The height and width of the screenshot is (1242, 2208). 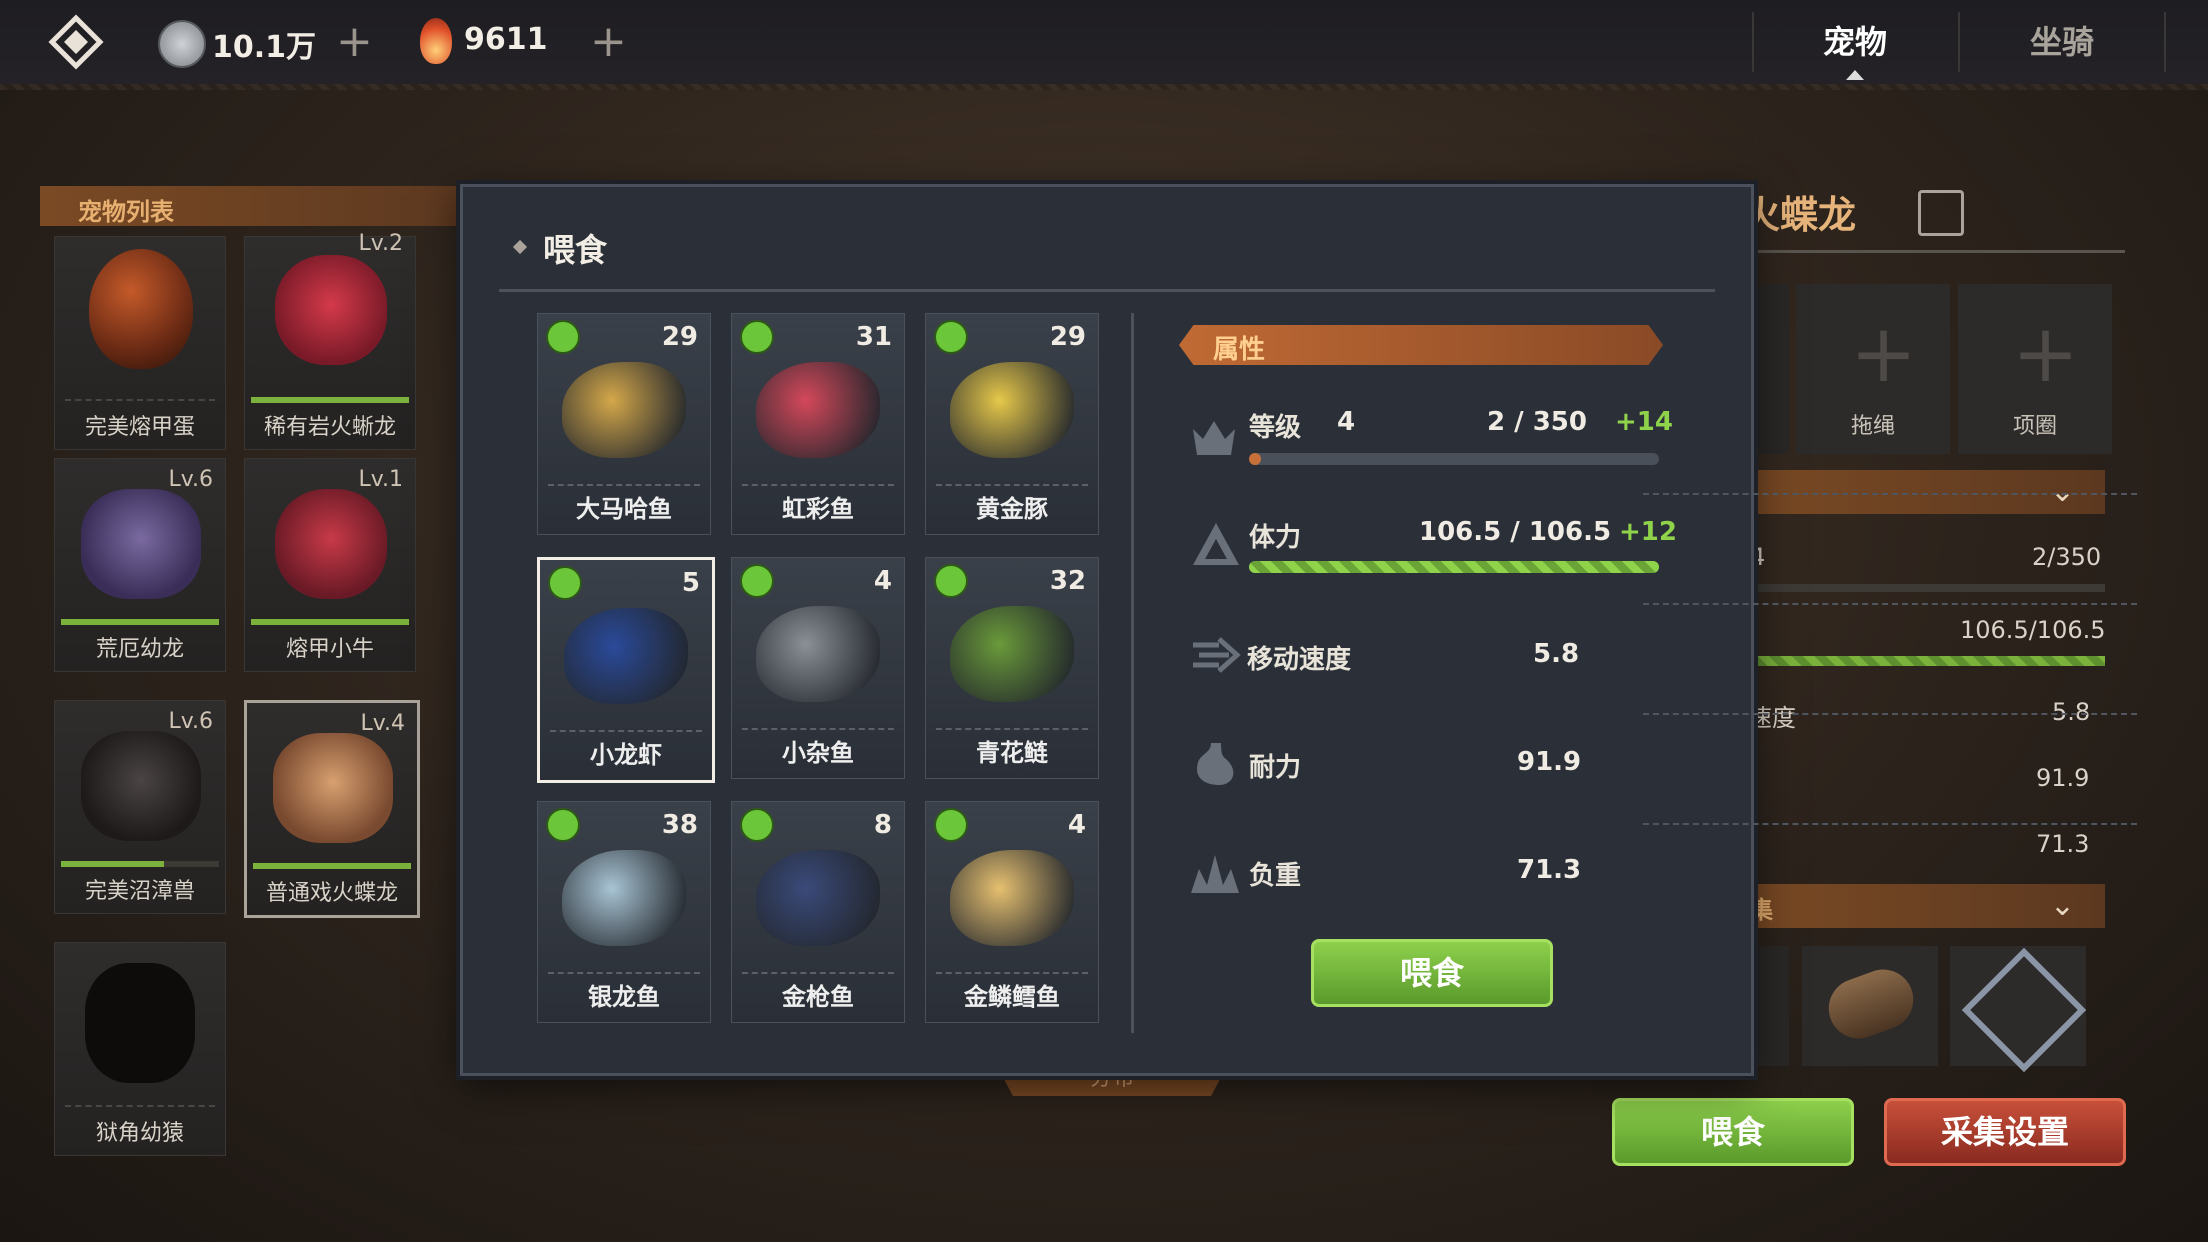 I want to click on pet-card: Lv.1 熔甲小牛, so click(x=330, y=565).